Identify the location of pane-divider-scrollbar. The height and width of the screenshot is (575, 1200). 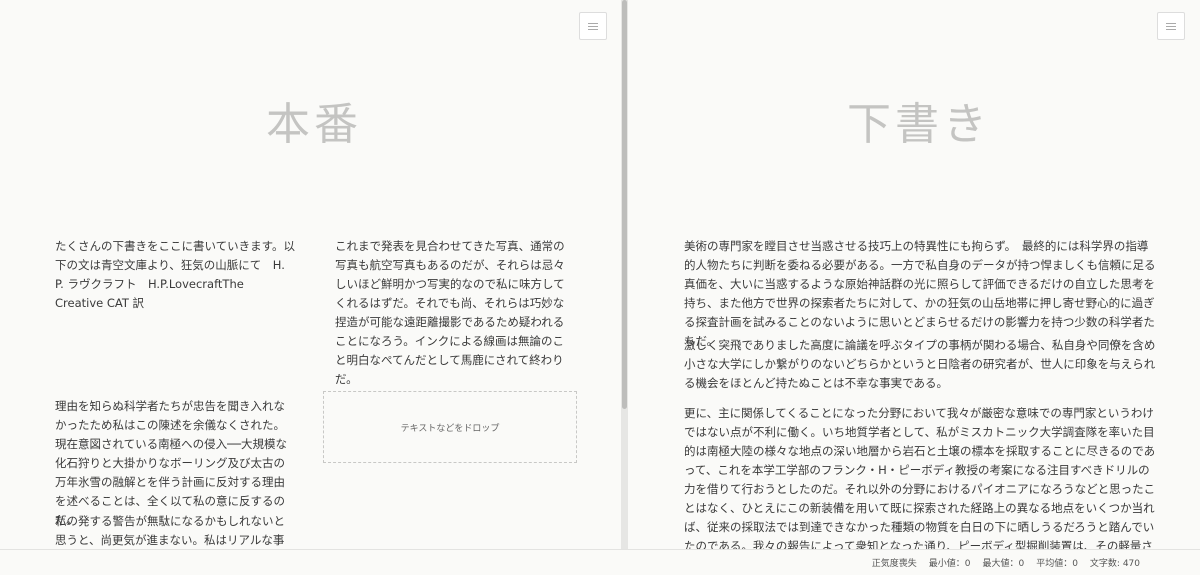
(624, 274).